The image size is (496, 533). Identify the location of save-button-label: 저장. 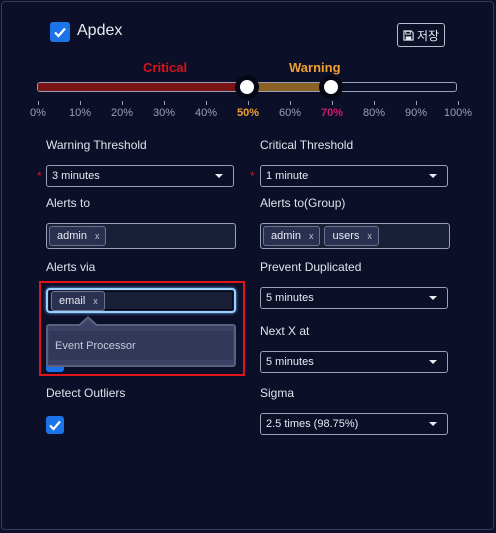
(428, 35).